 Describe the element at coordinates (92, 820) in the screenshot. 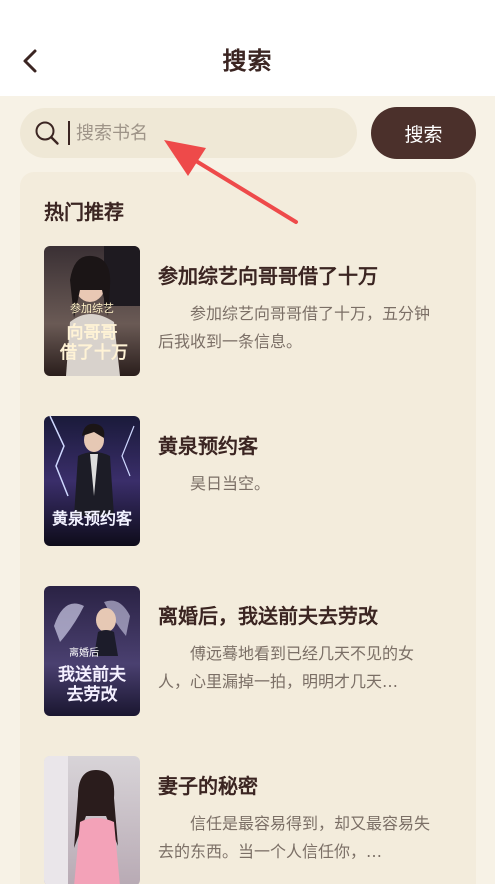

I see `book-cover` at that location.